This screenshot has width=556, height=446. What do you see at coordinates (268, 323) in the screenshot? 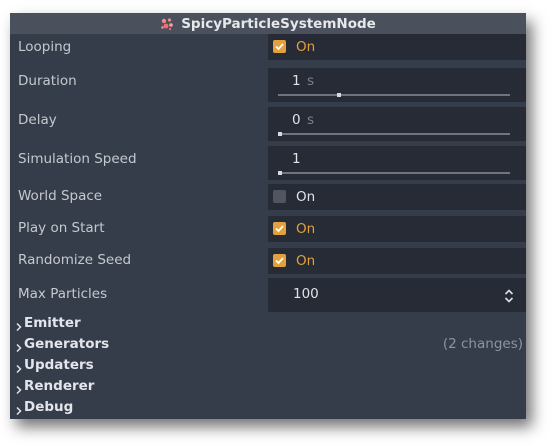
I see `section-emitter: Emitter` at bounding box center [268, 323].